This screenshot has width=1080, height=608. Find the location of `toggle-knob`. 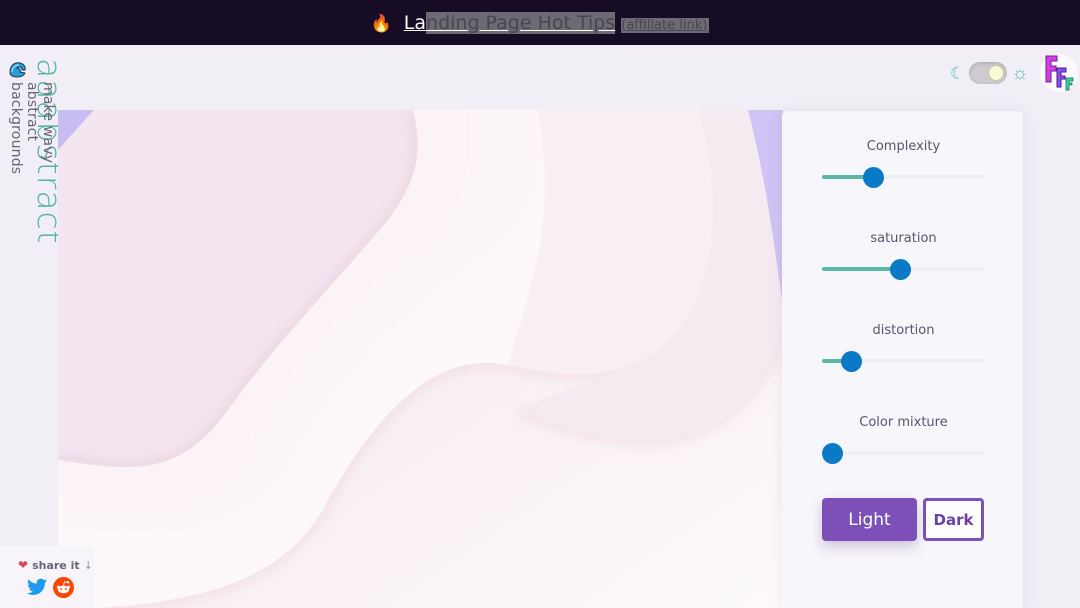

toggle-knob is located at coordinates (996, 73).